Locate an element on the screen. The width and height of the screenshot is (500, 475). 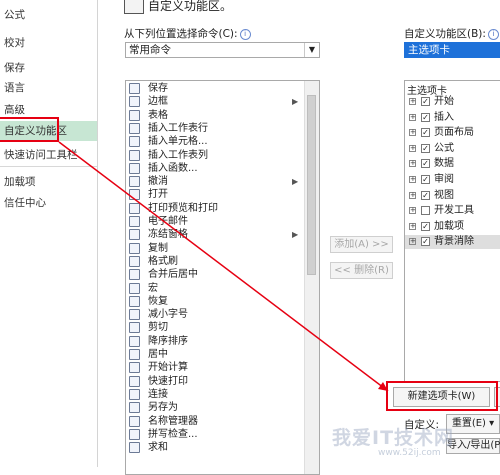
watermark-logo: 我爱IT技术网 is located at coordinates (393, 438).